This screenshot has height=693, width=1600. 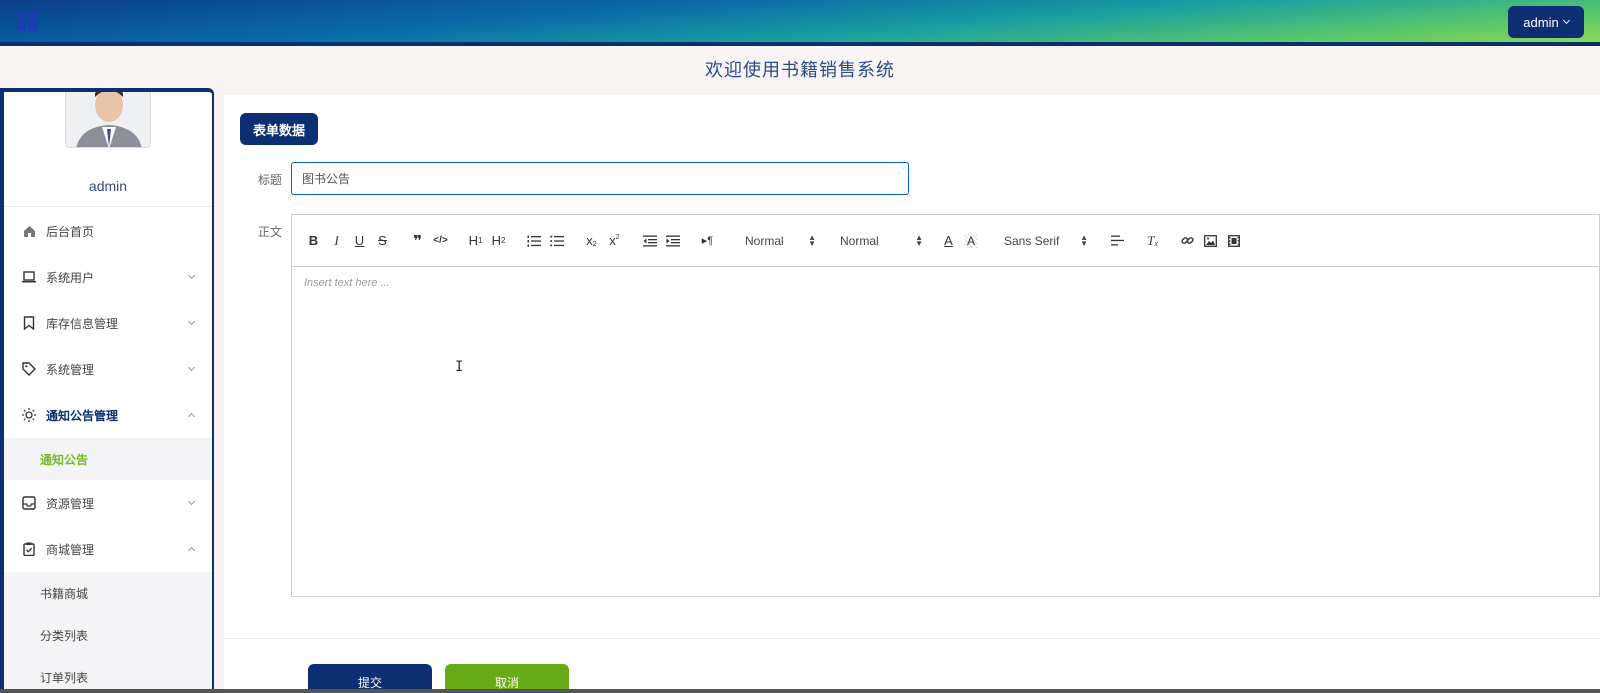 I want to click on inbox-icon, so click(x=29, y=503).